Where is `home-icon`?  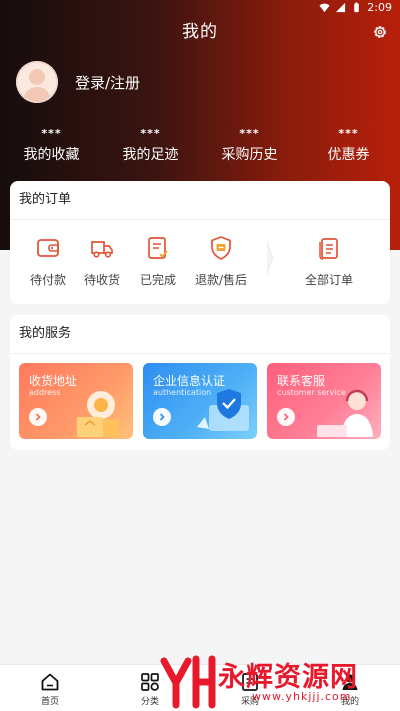
home-icon is located at coordinates (50, 682).